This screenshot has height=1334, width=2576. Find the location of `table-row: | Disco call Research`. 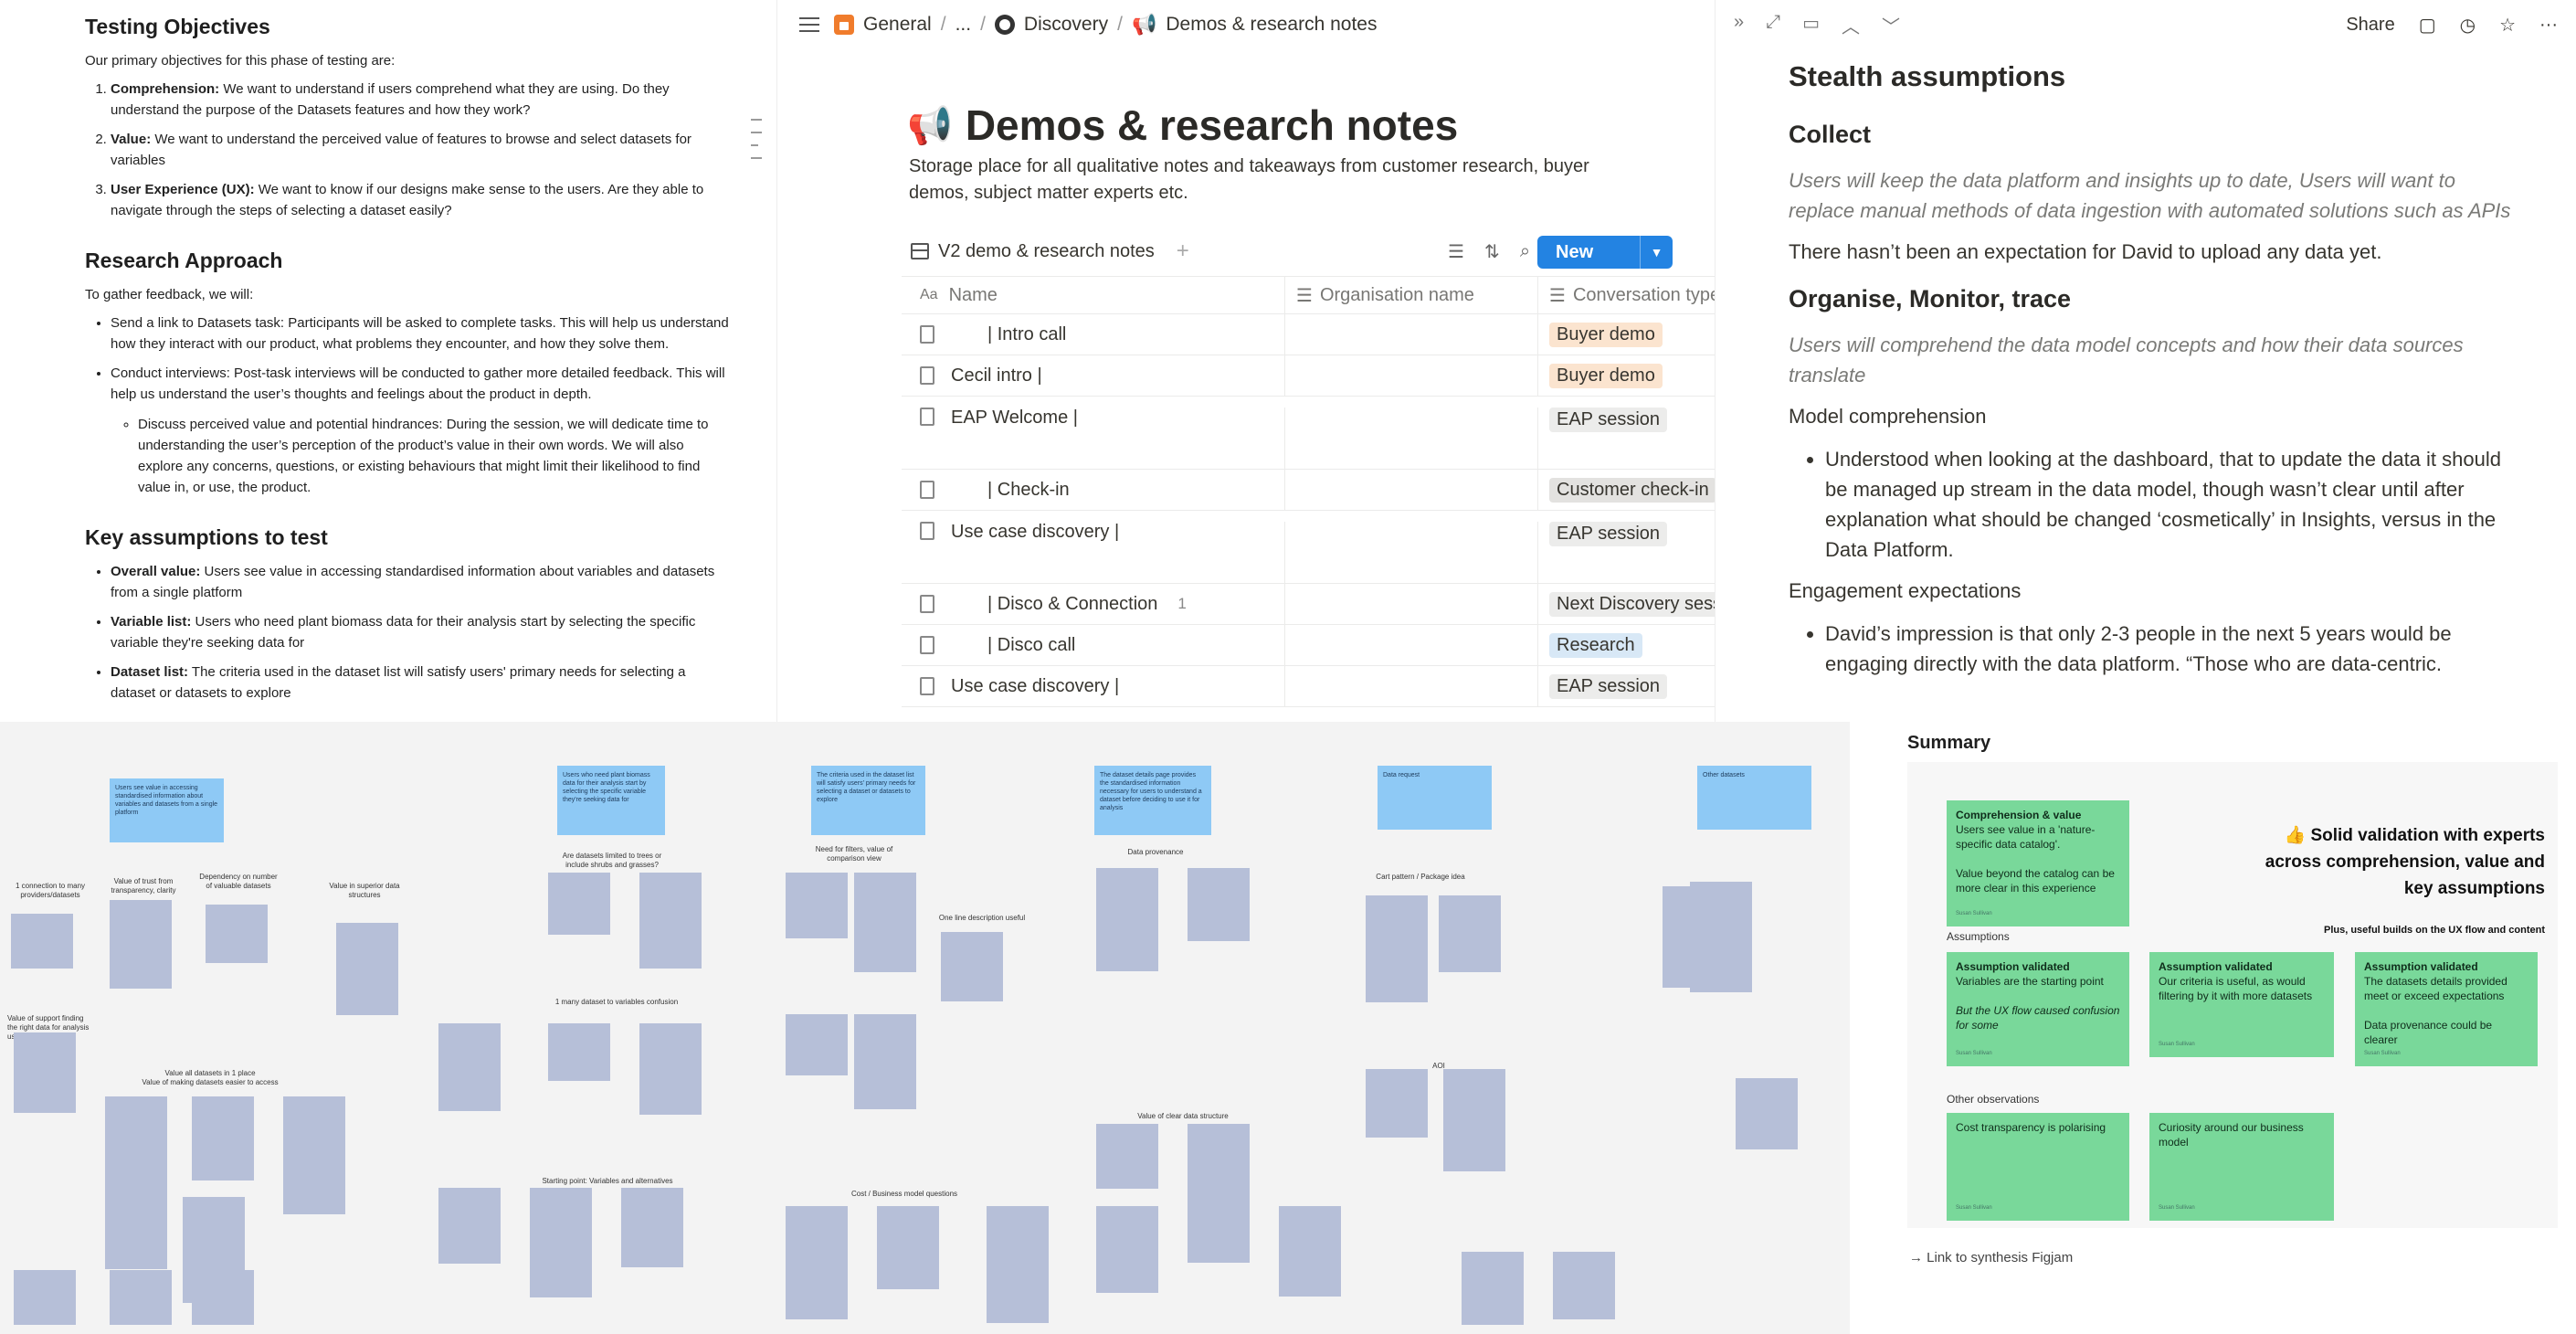

table-row: | Disco call Research is located at coordinates (1308, 646).